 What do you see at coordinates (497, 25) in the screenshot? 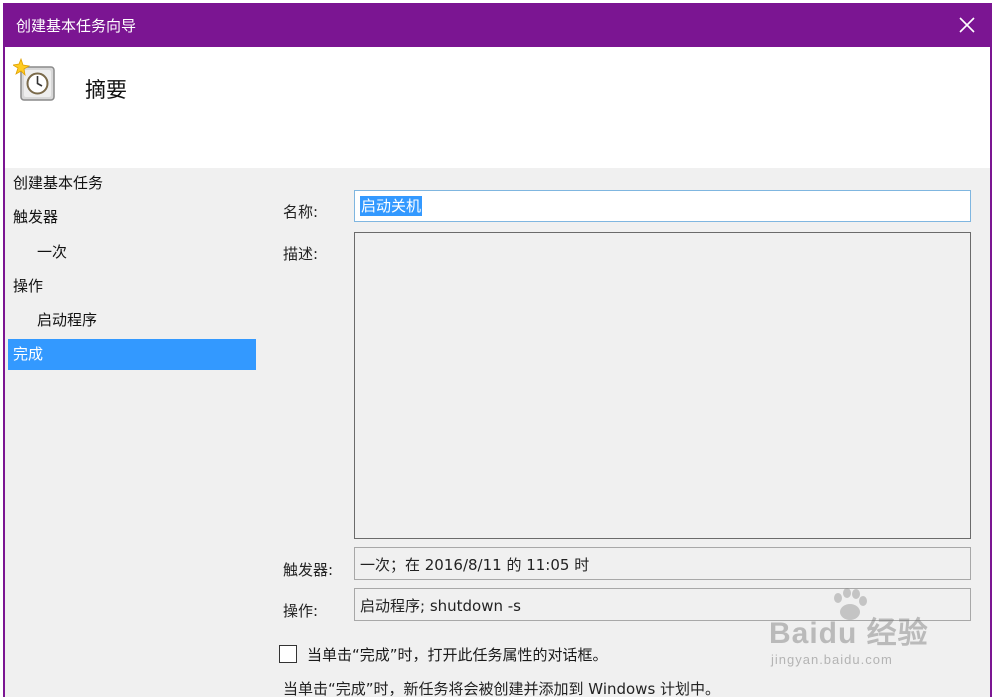
I see `title-bar: 创建基本任务向导` at bounding box center [497, 25].